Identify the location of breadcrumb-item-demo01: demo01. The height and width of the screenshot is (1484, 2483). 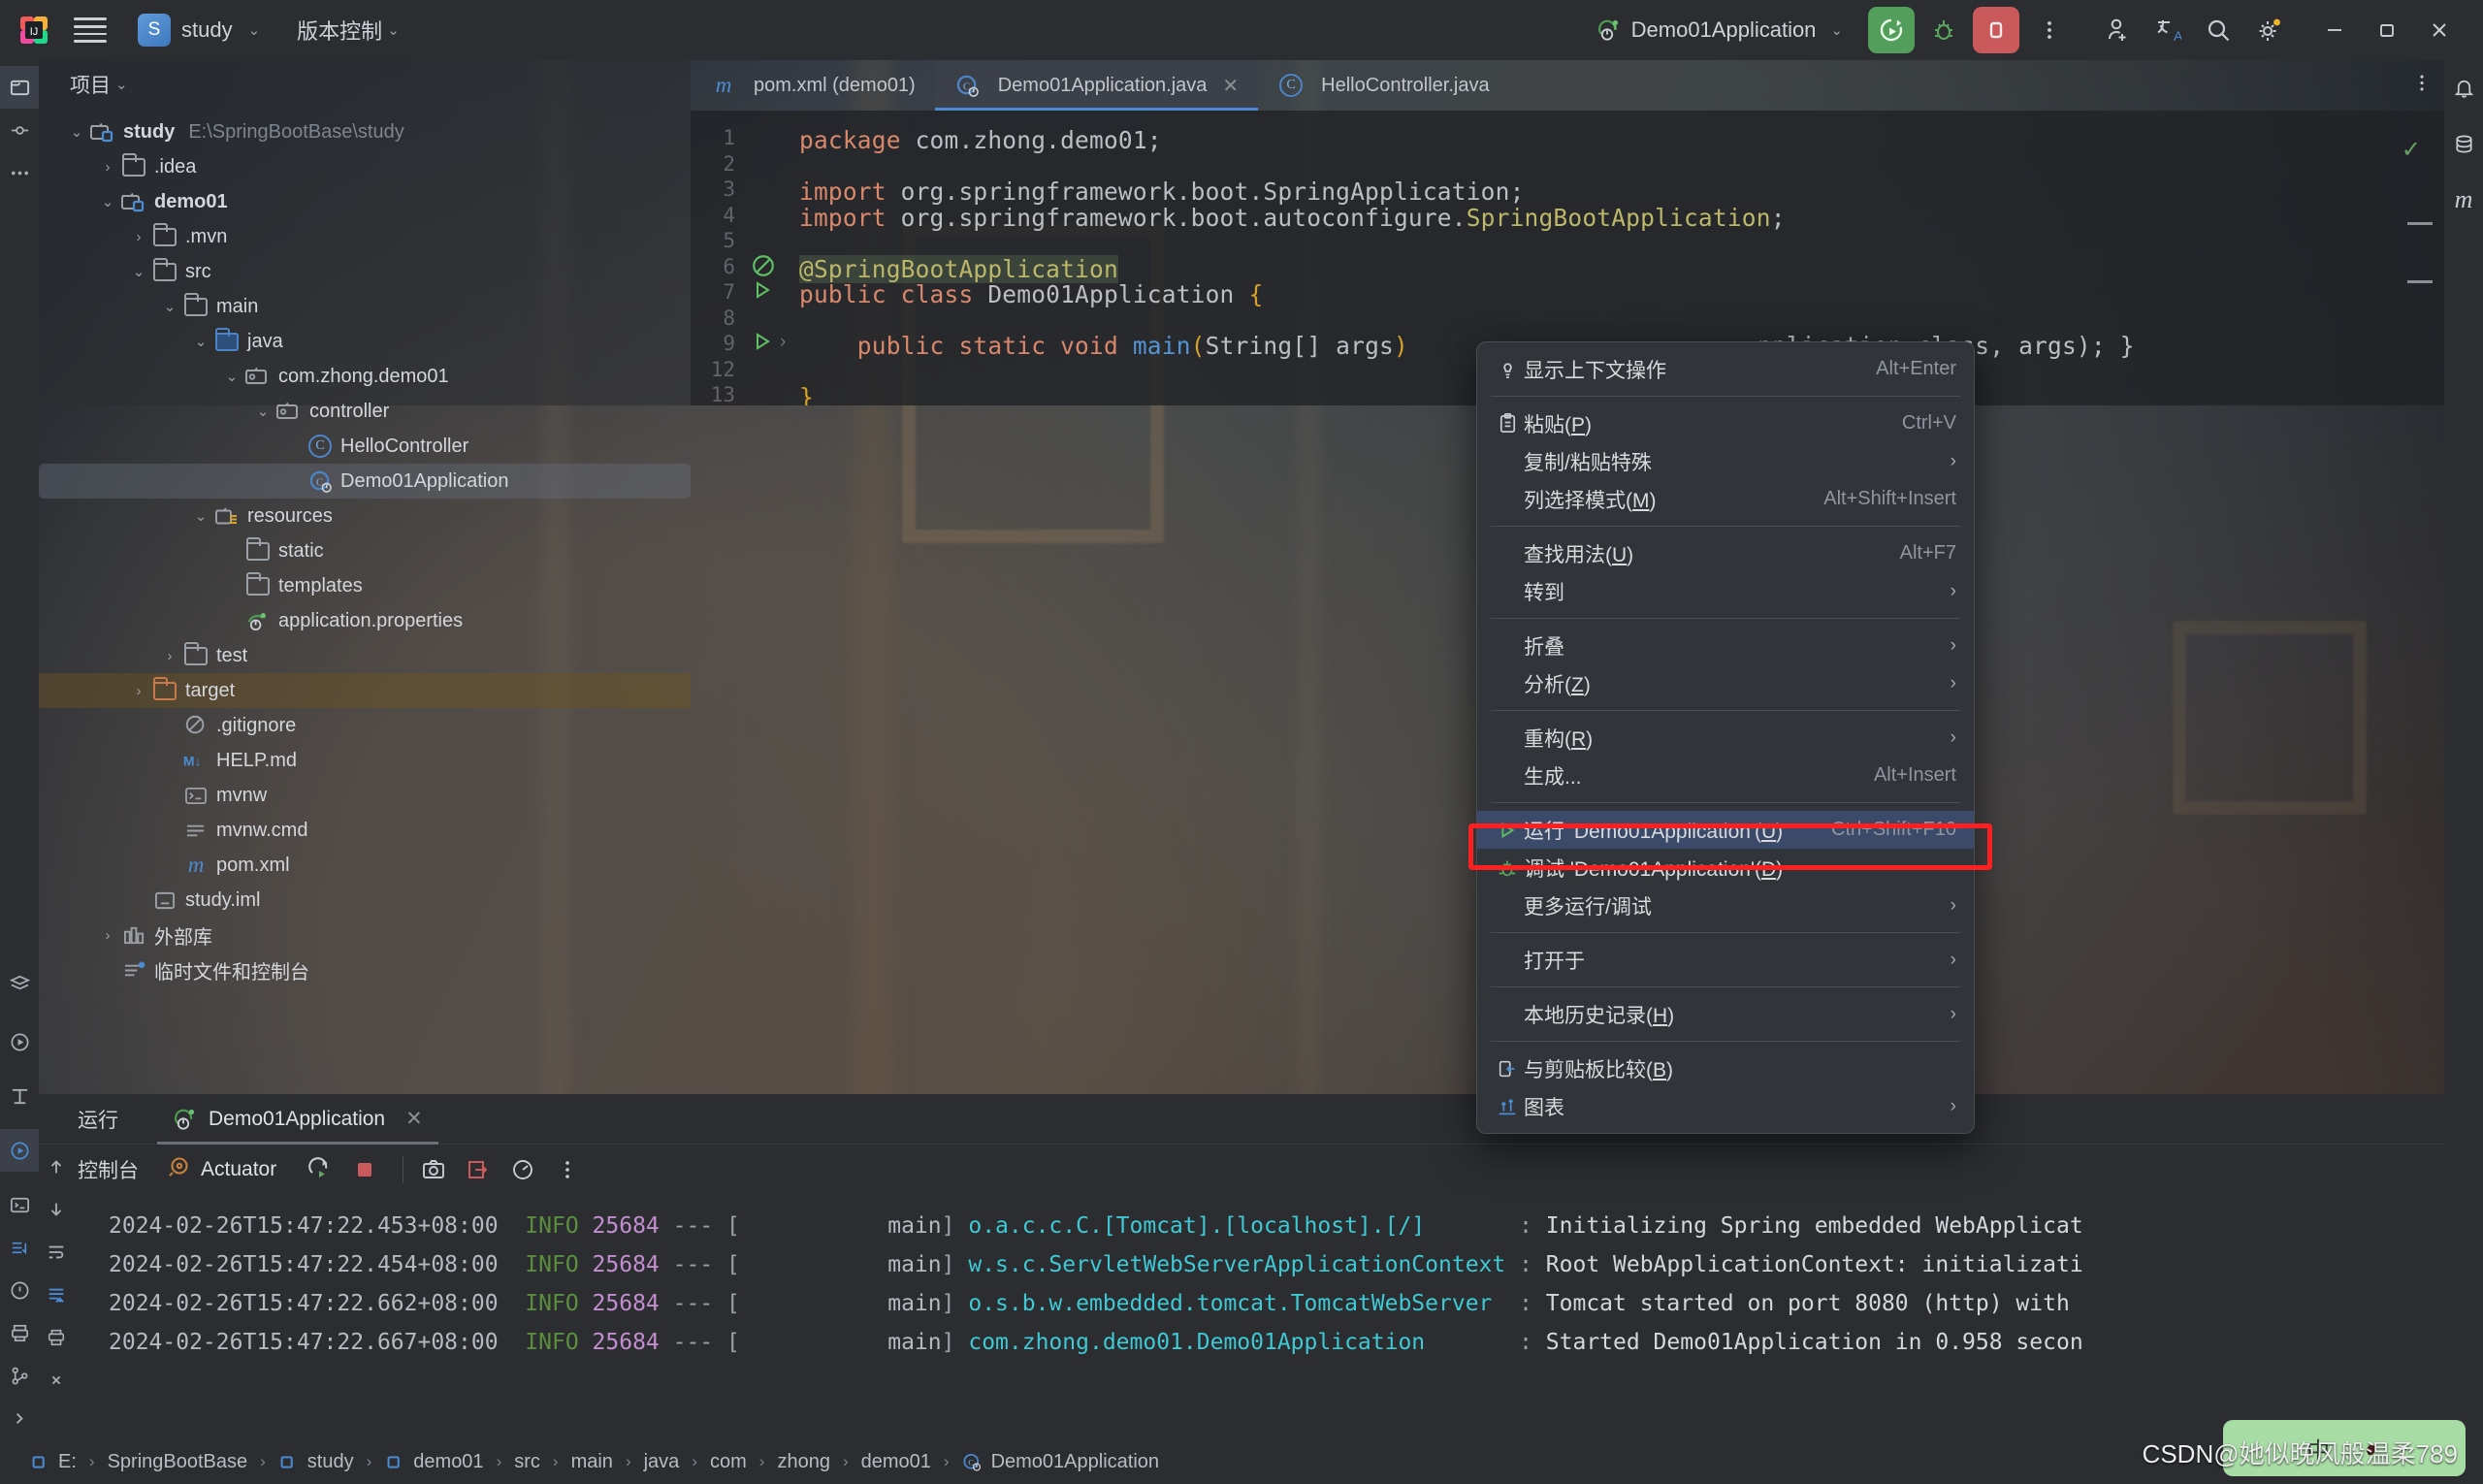
(434, 1461).